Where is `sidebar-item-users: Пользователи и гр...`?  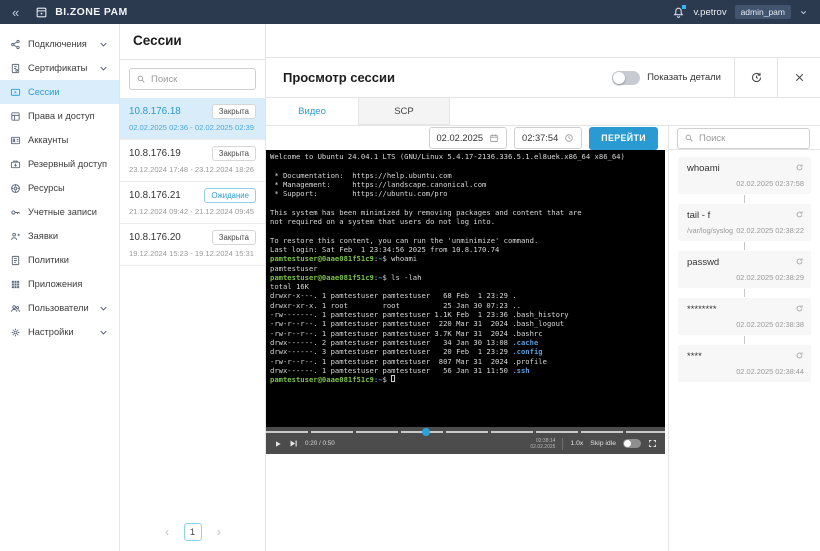 sidebar-item-users: Пользователи и гр... is located at coordinates (59, 308).